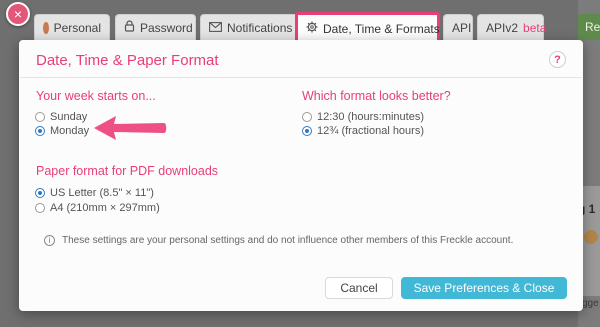 The image size is (600, 327). I want to click on paper-format-heading: Paper format for PDF downloads, so click(127, 171).